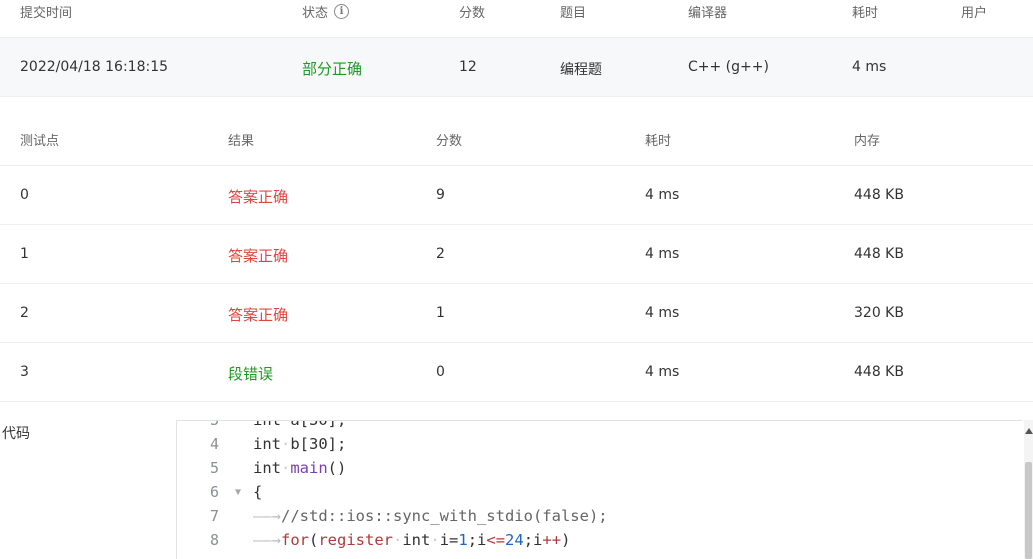  Describe the element at coordinates (214, 468) in the screenshot. I see `line-number: 5` at that location.